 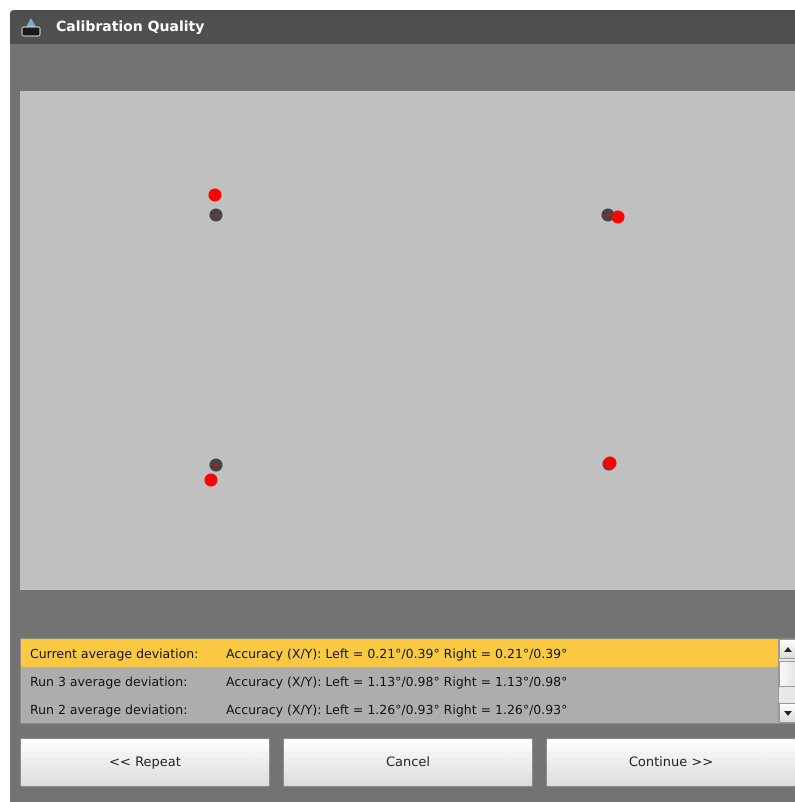 I want to click on row-value: Accuracy (X/Y): Left = 0.21°/0.39° Right = 0.21°/0.39°, so click(x=397, y=653).